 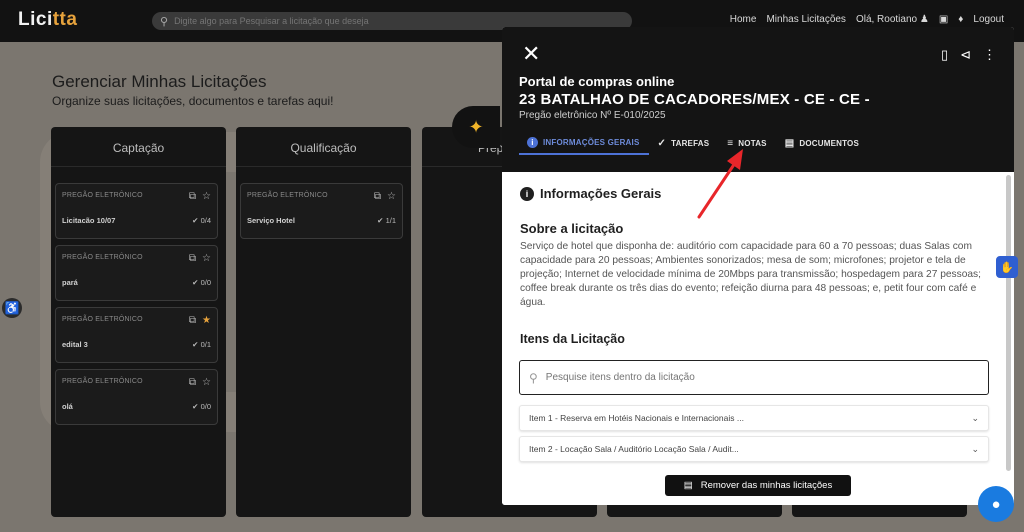 I want to click on translate-icon: ✋, so click(x=1007, y=267).